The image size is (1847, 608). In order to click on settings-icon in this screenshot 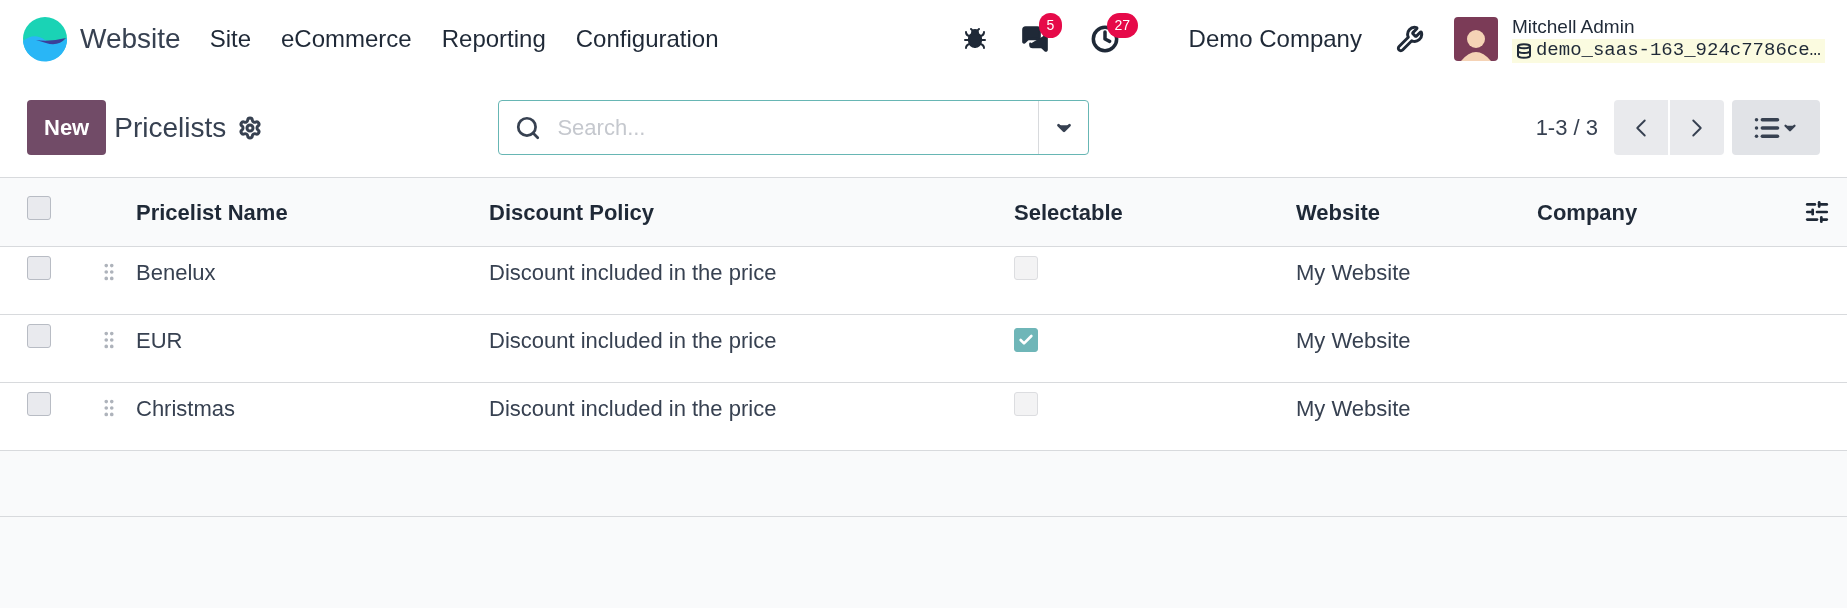, I will do `click(250, 127)`.